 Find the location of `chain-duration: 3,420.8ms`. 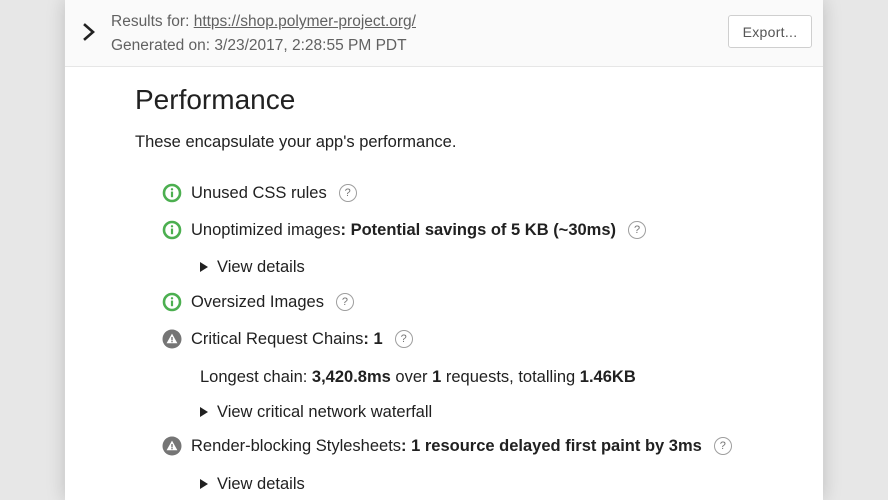

chain-duration: 3,420.8ms is located at coordinates (351, 377).